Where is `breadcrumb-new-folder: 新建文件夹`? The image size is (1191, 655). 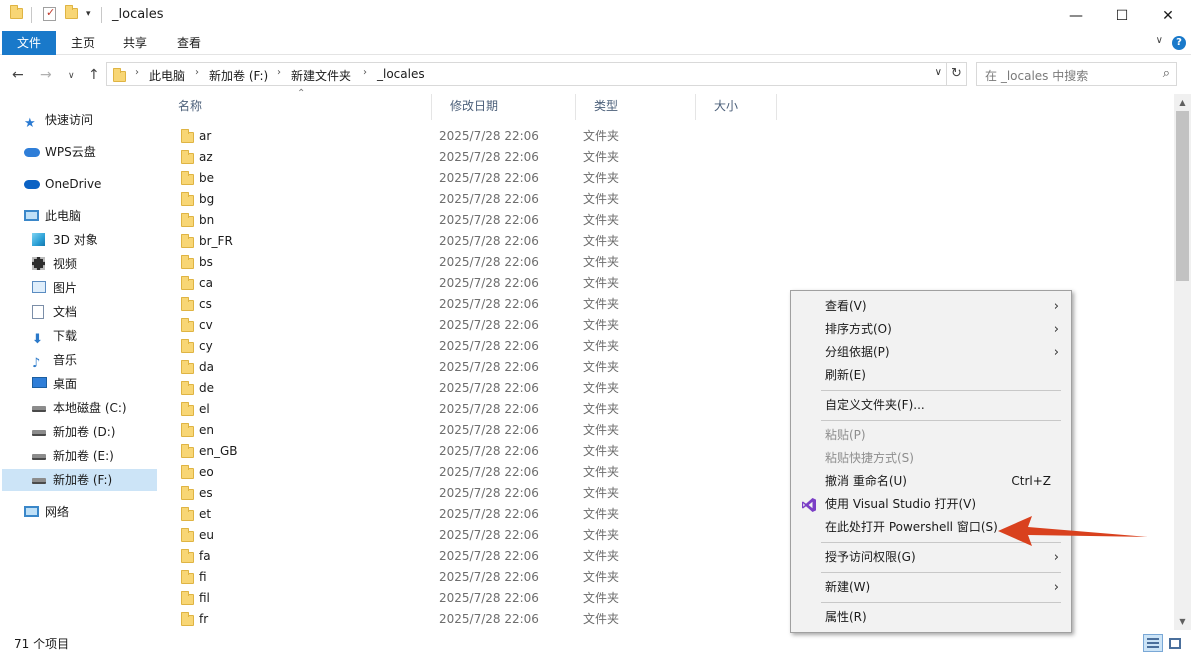
breadcrumb-new-folder: 新建文件夹 is located at coordinates (321, 75).